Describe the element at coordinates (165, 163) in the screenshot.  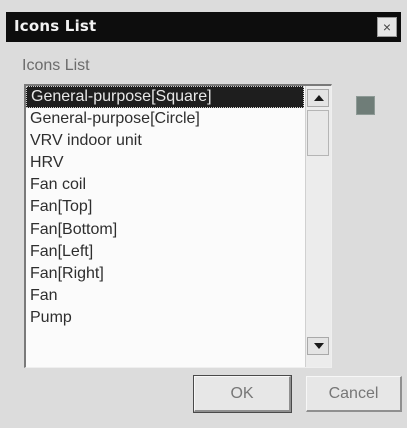
I see `list-item: HRV` at that location.